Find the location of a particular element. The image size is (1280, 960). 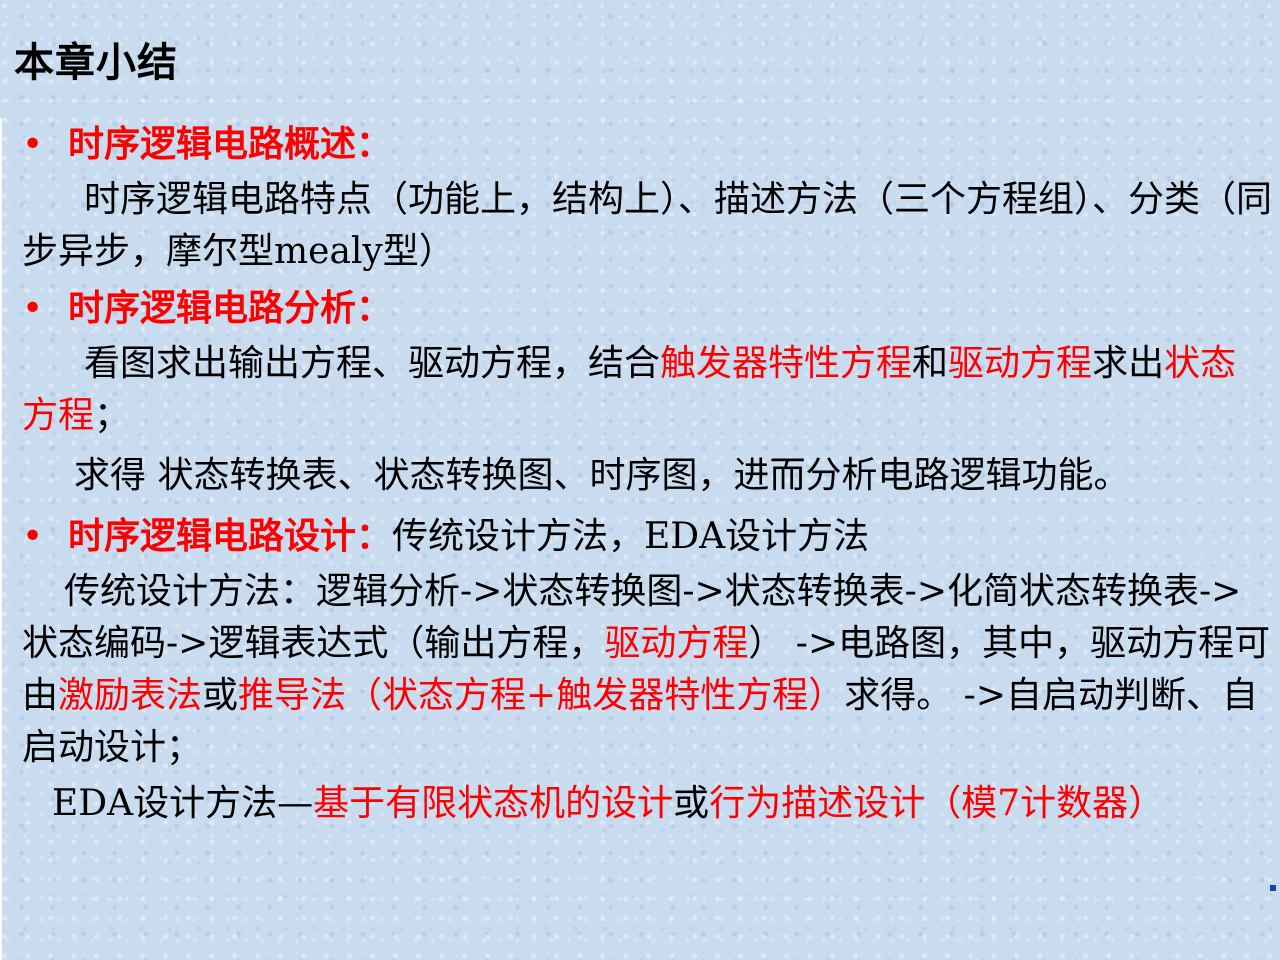

analysis-highlight: 触发器特性方程 is located at coordinates (786, 363).